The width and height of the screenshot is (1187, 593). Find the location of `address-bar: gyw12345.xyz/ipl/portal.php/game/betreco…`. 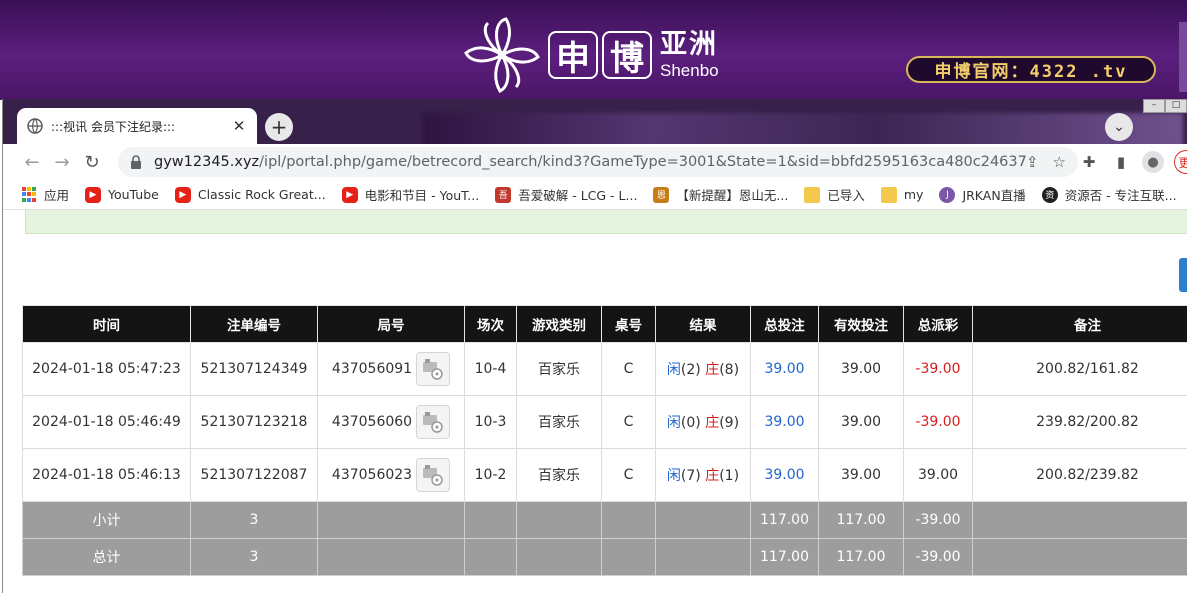

address-bar: gyw12345.xyz/ipl/portal.php/game/betreco… is located at coordinates (598, 162).